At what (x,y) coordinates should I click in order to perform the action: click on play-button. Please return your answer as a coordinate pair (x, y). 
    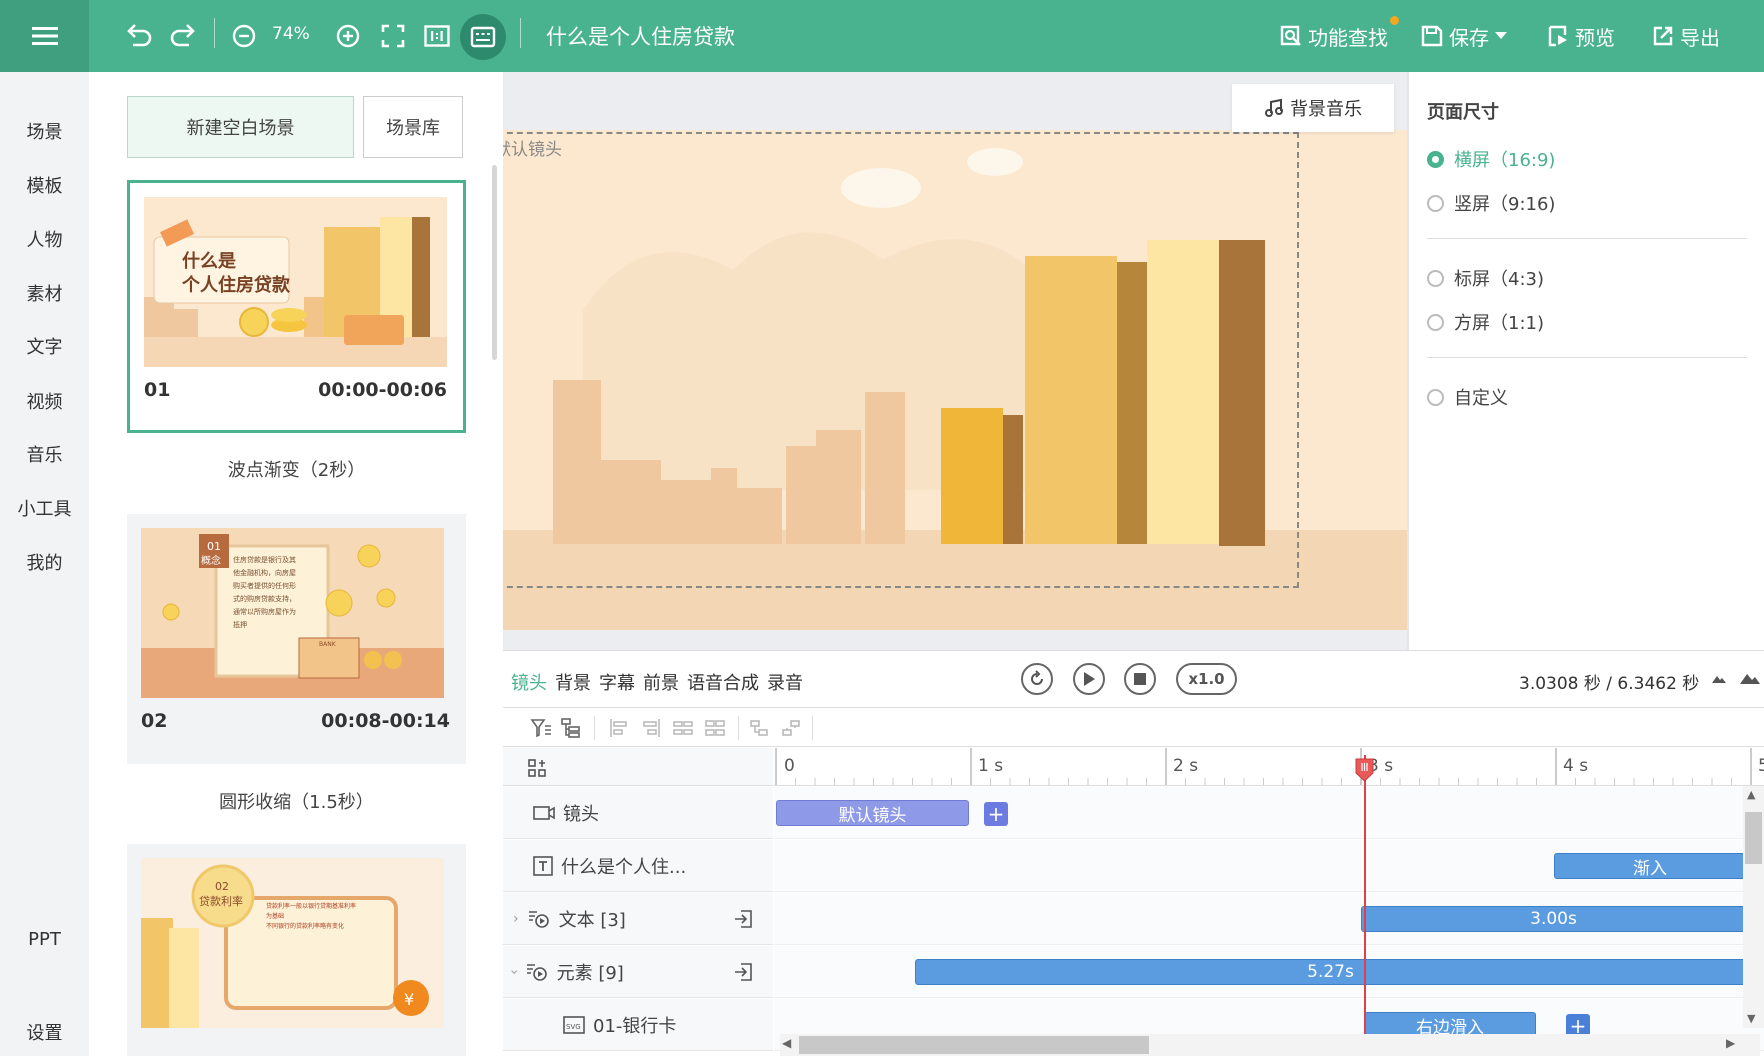
    Looking at the image, I should click on (1089, 679).